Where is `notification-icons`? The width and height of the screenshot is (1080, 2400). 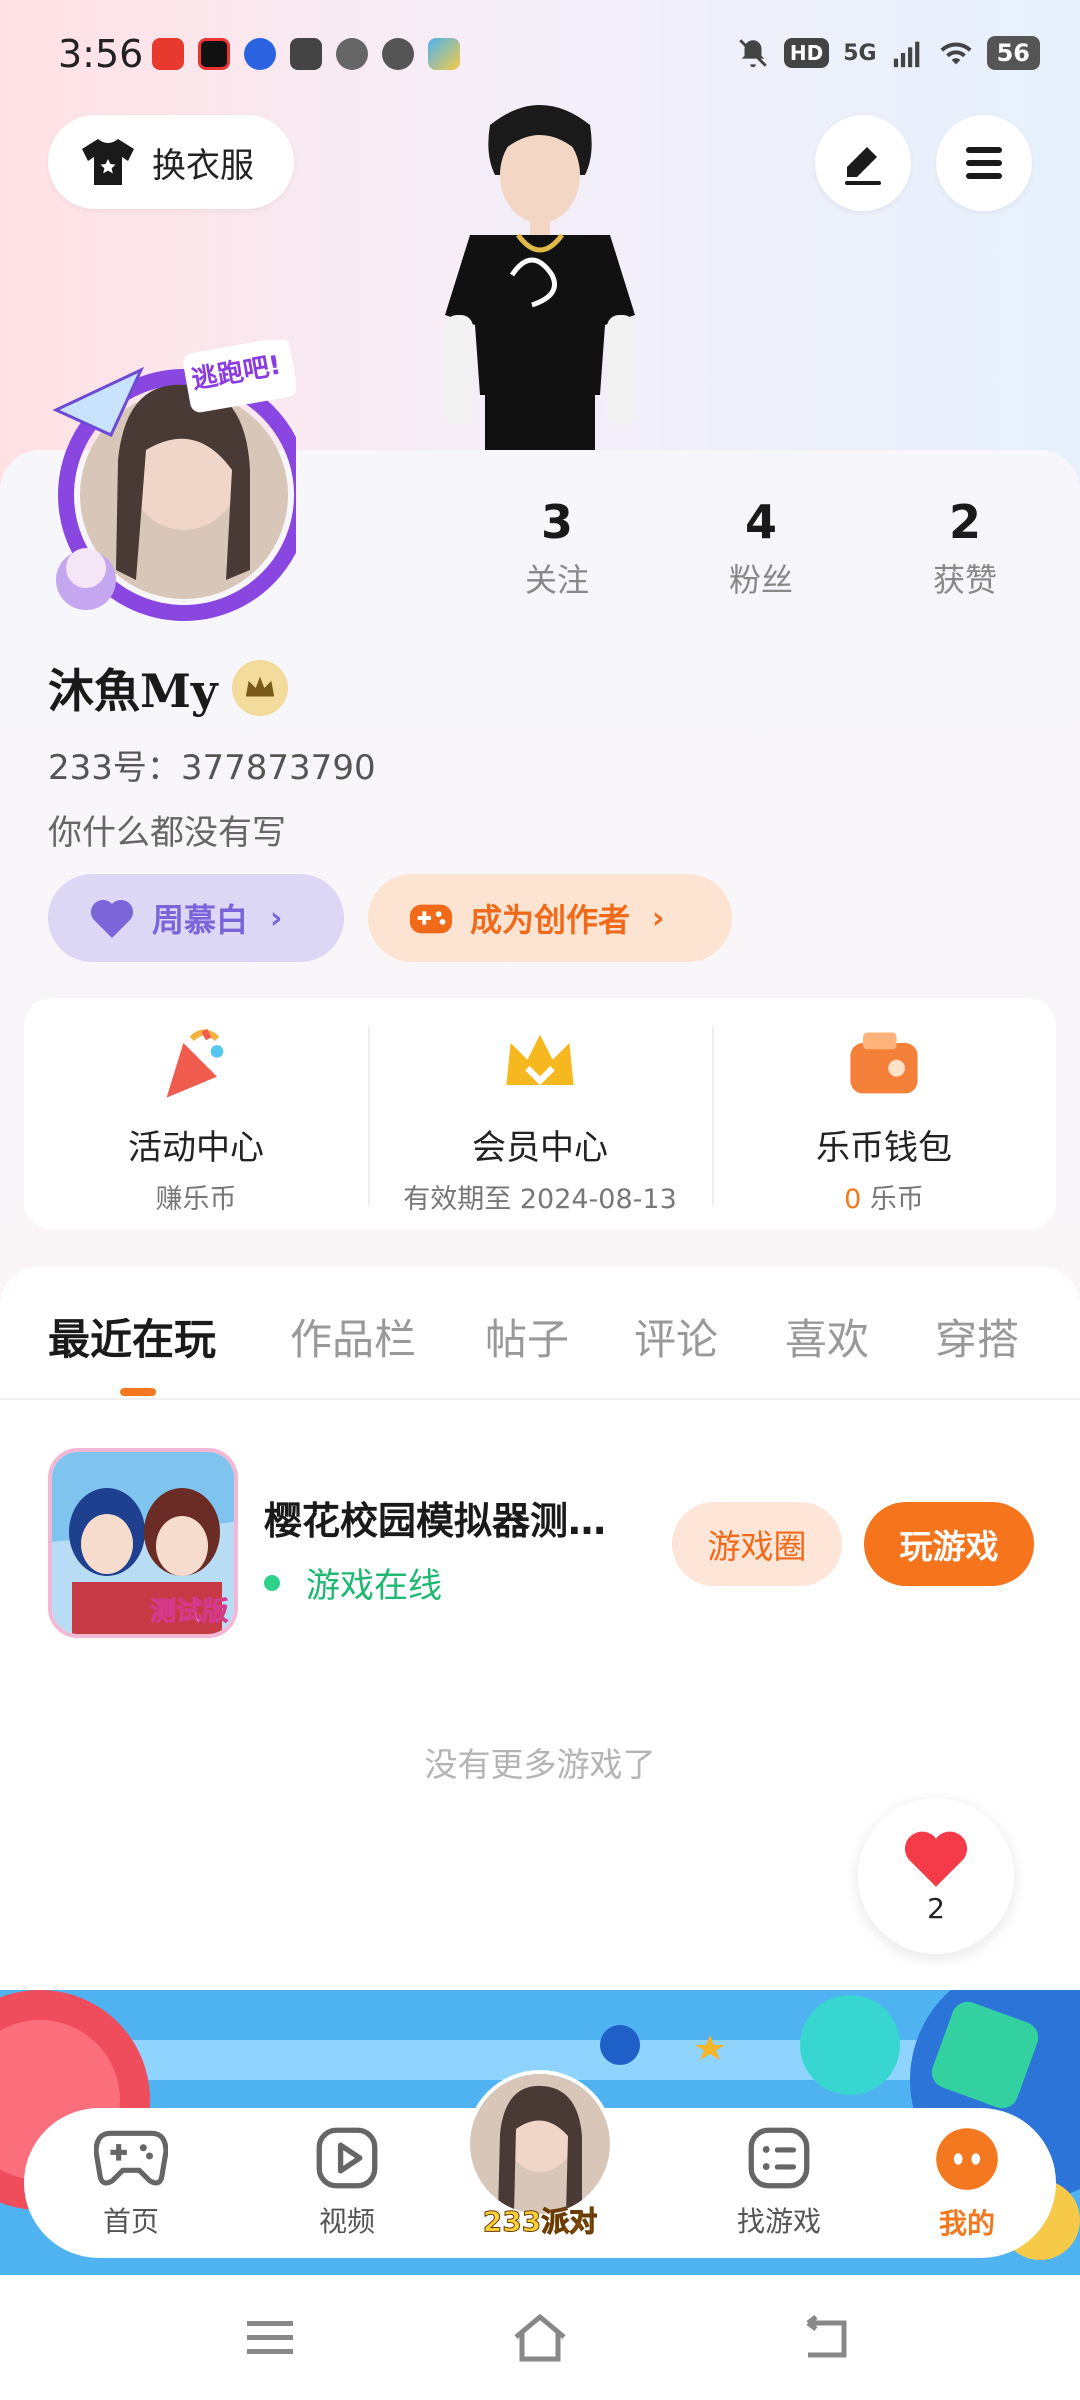 notification-icons is located at coordinates (306, 54).